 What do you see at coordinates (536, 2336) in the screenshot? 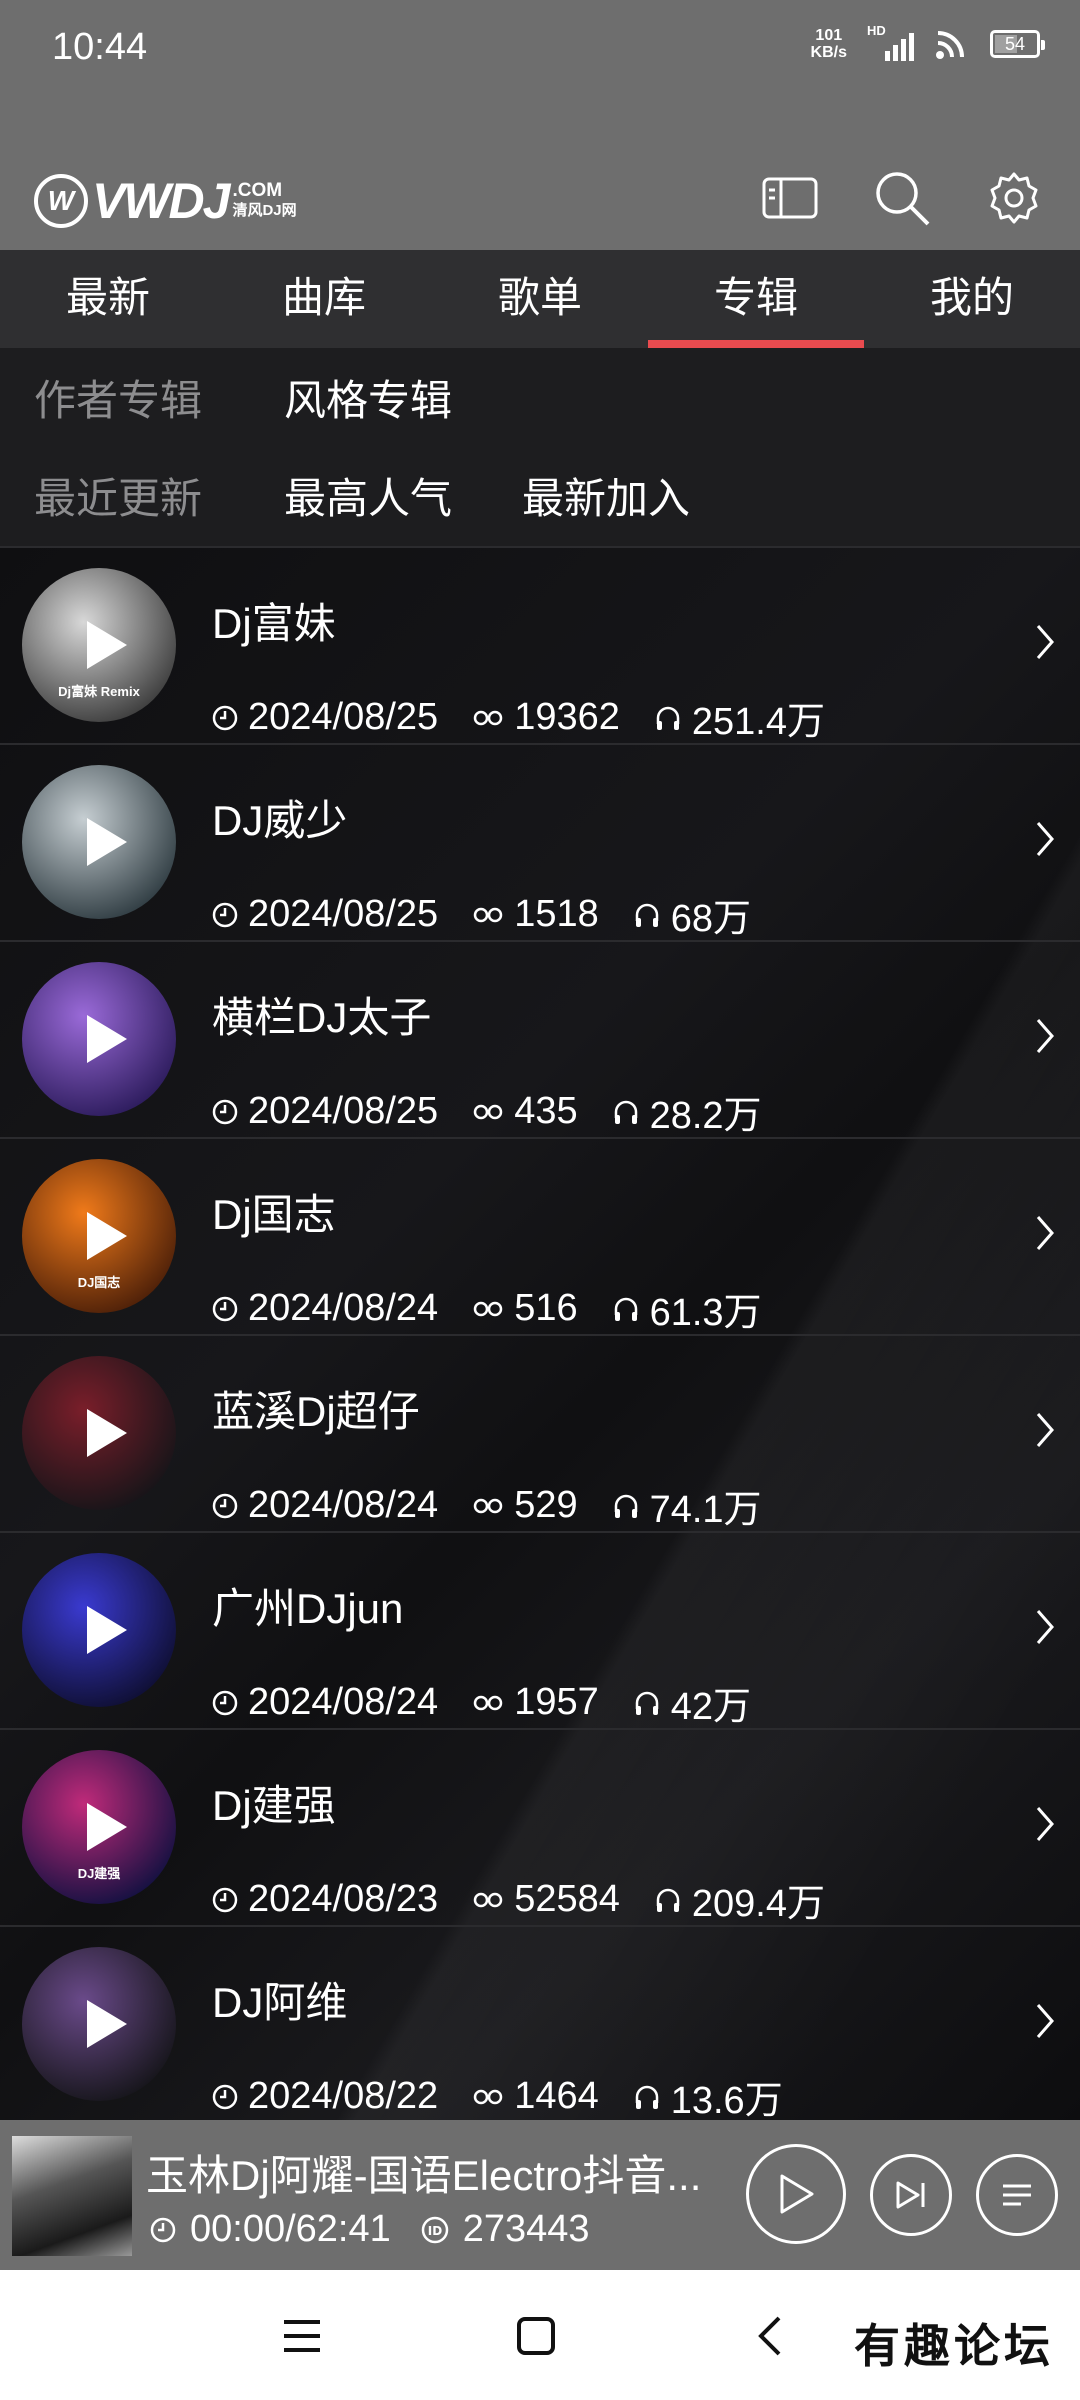
I see `nav-home-button` at bounding box center [536, 2336].